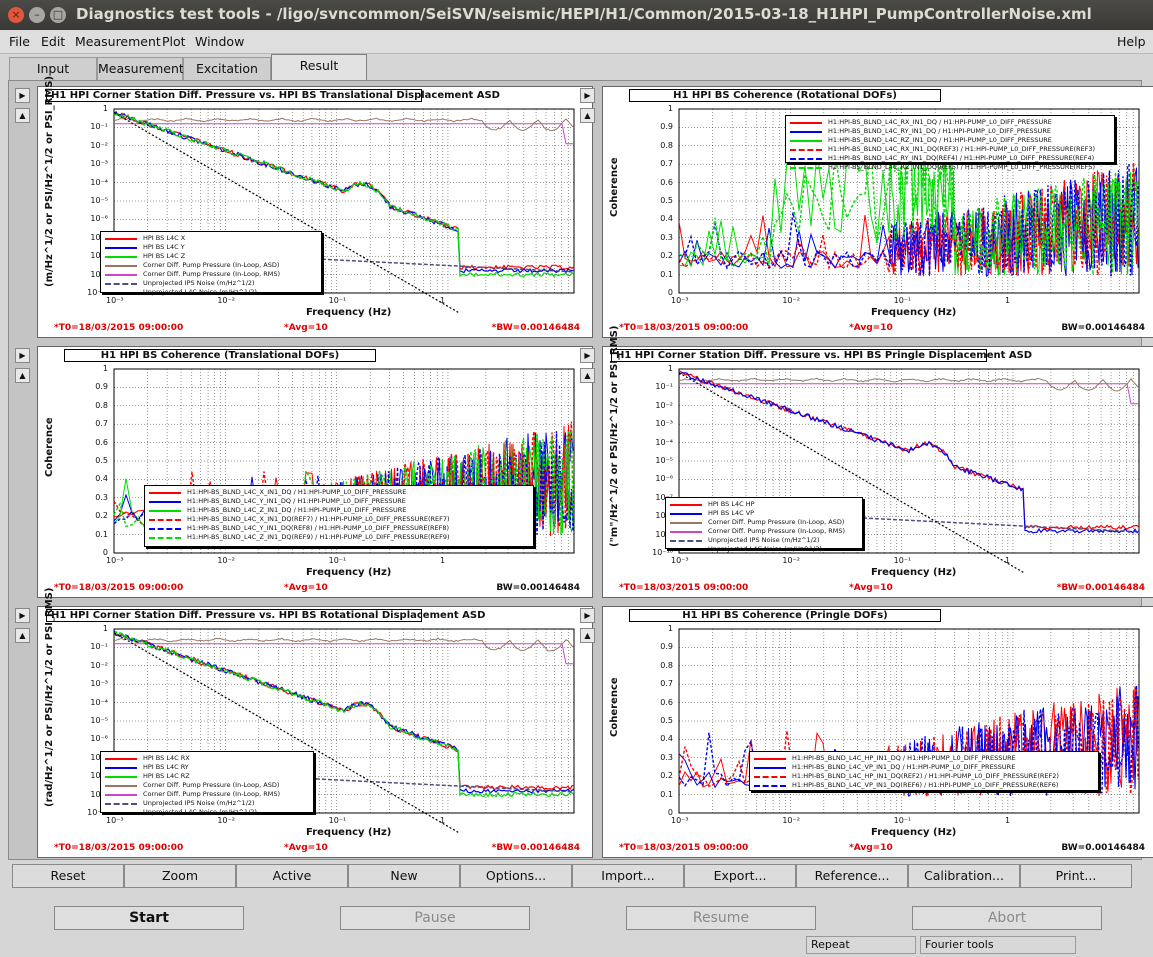 The height and width of the screenshot is (957, 1153). What do you see at coordinates (684, 588) in the screenshot?
I see `start-time-label: *T0=18/03/2015 09:00:00` at bounding box center [684, 588].